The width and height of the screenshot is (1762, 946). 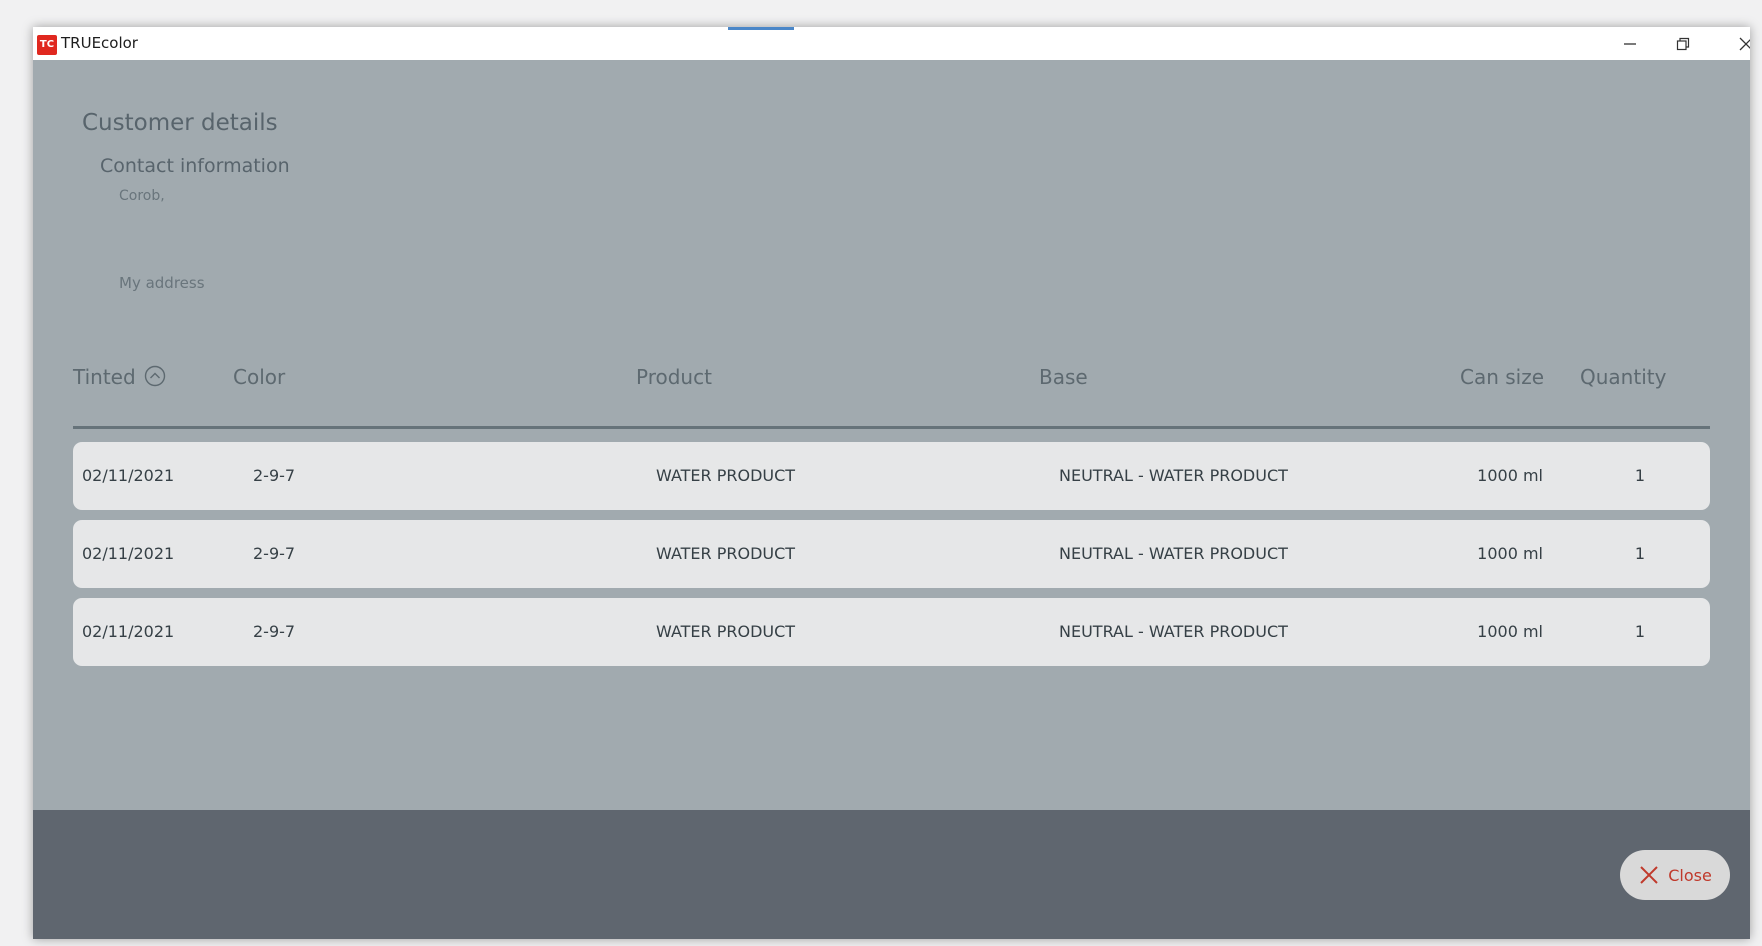 What do you see at coordinates (1734, 43) in the screenshot?
I see `window-close-button` at bounding box center [1734, 43].